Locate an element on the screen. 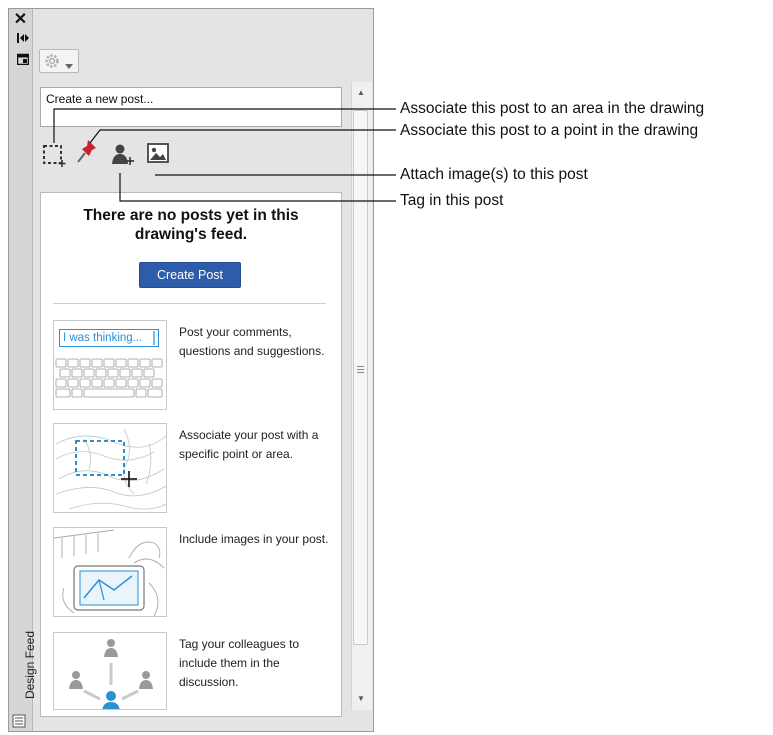  callout-image: Attach image(s) to this post is located at coordinates (494, 174).